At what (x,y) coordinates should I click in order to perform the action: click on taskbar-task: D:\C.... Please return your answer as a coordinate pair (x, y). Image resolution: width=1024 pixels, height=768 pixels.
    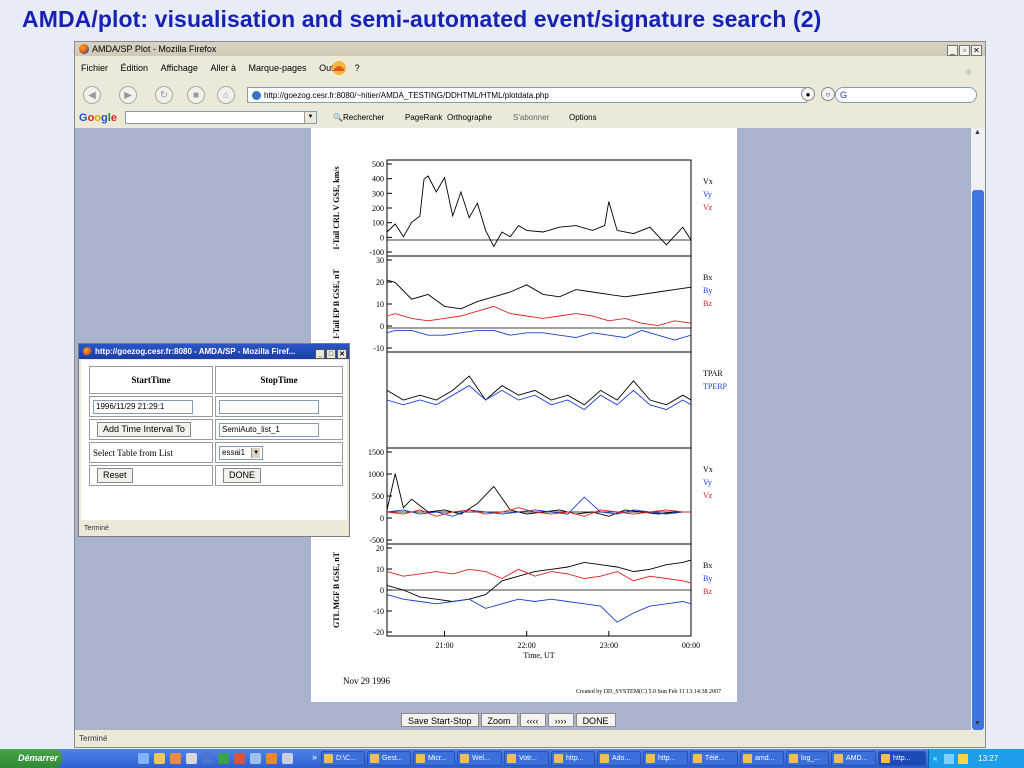
    Looking at the image, I should click on (343, 758).